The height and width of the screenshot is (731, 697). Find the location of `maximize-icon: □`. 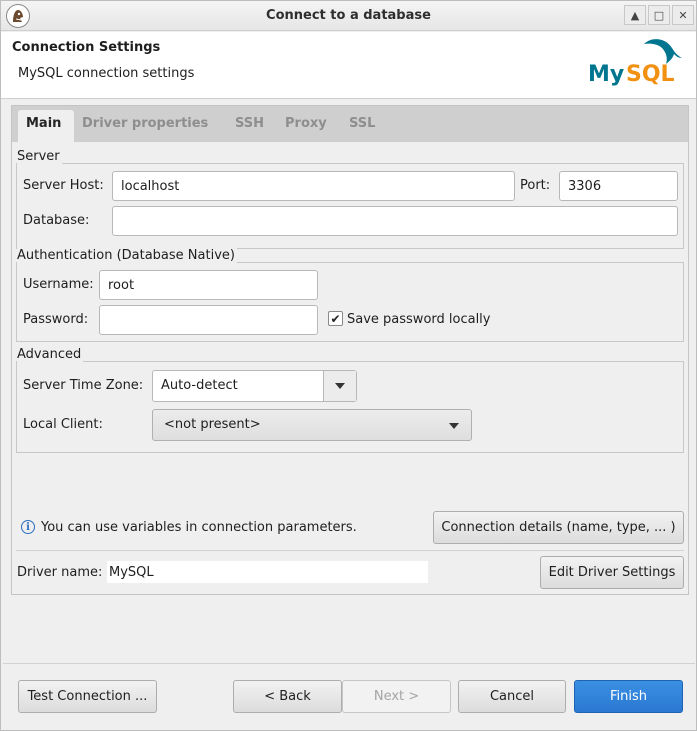

maximize-icon: □ is located at coordinates (659, 15).